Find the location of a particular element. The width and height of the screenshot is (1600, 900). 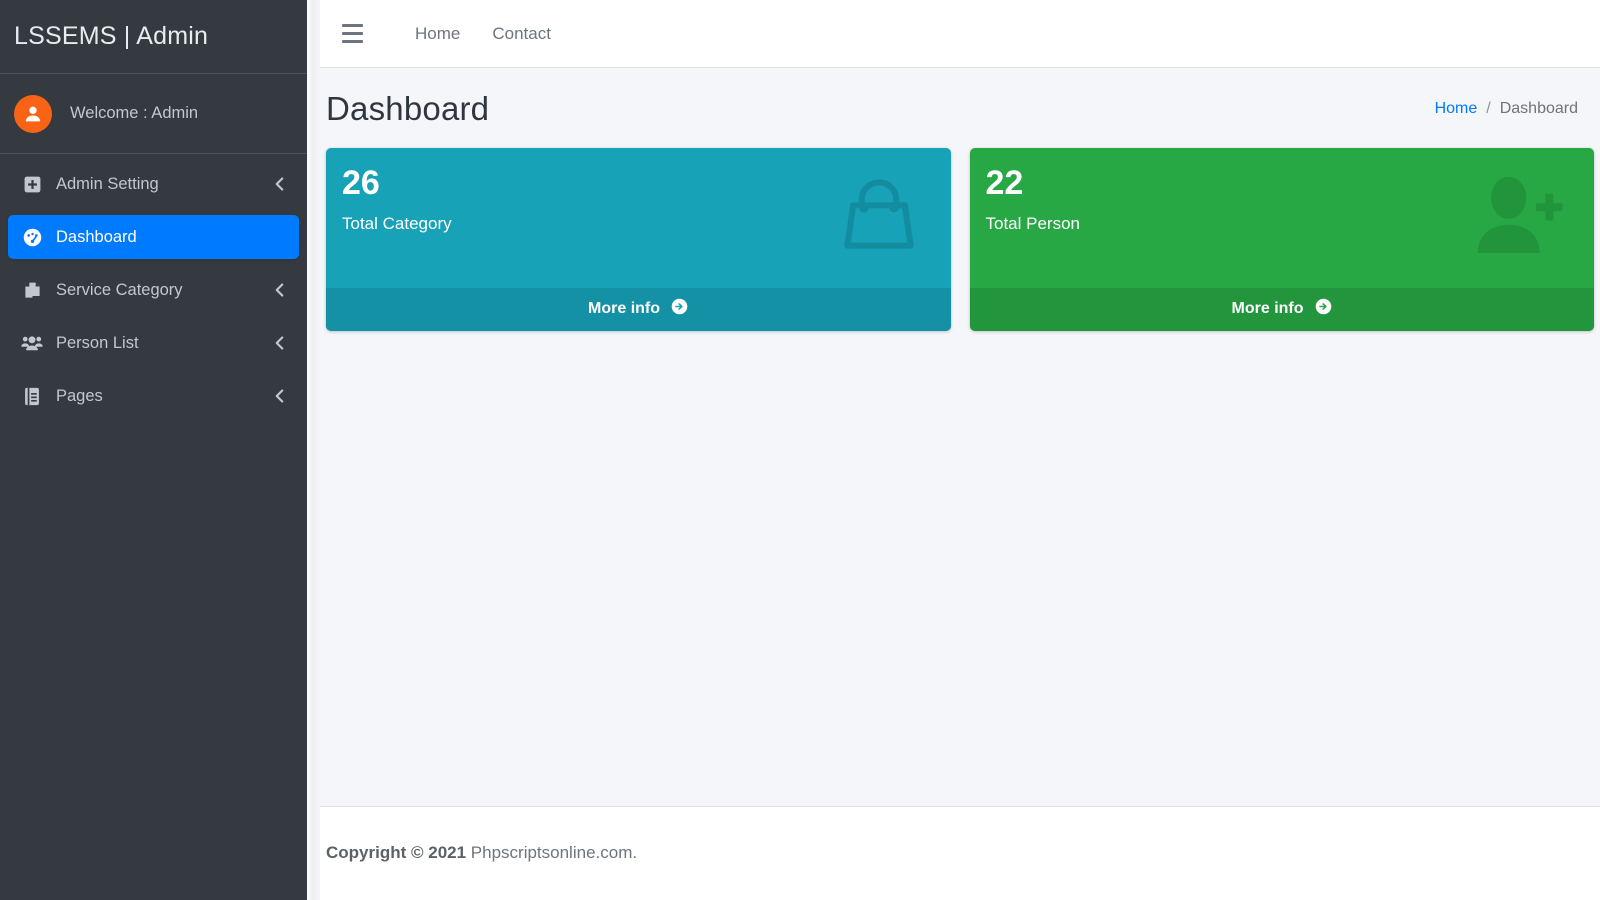

navbar-link-home: Home is located at coordinates (437, 34).